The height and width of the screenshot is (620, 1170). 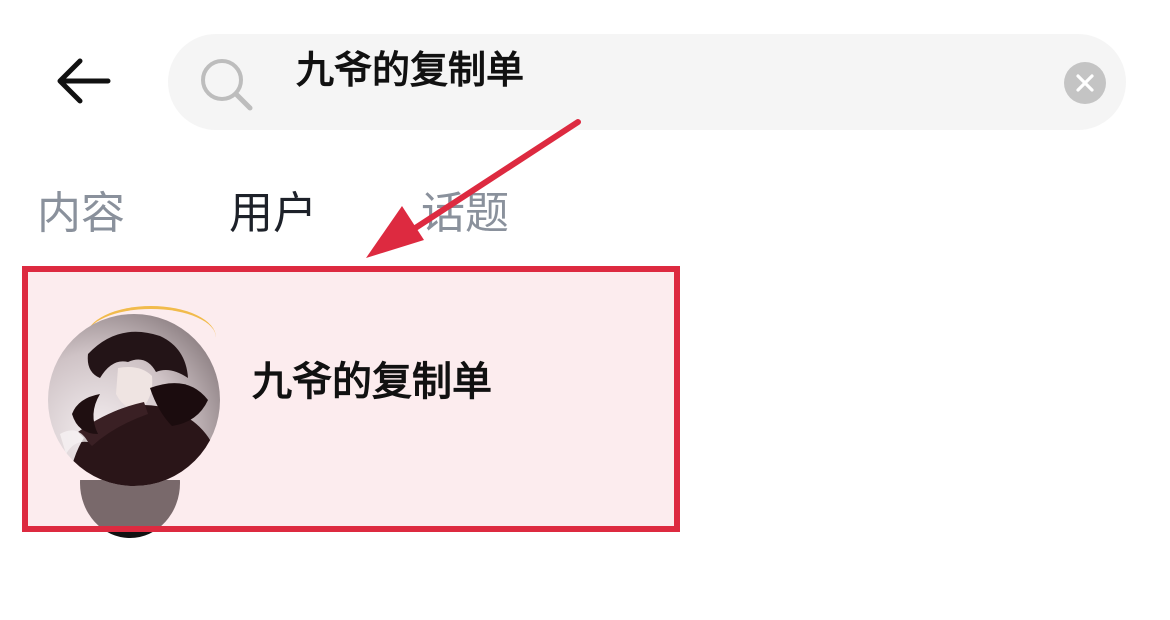 I want to click on back-button, so click(x=85, y=81).